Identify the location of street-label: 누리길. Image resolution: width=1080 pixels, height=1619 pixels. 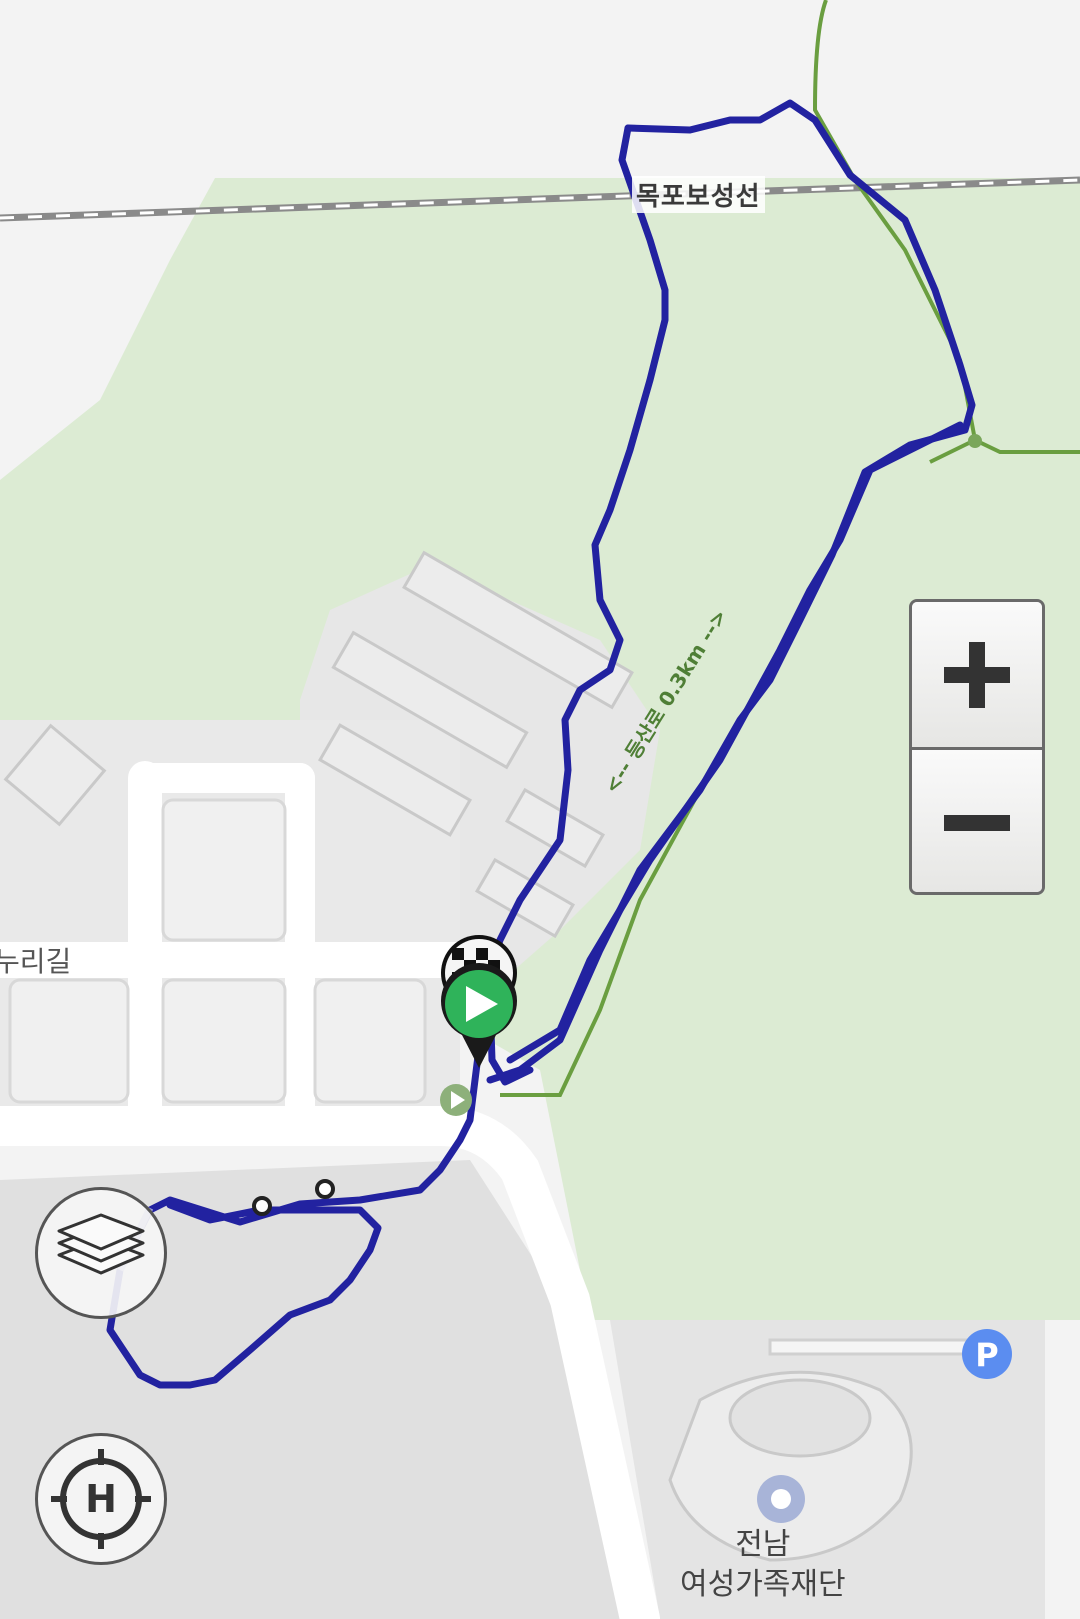
(36, 961).